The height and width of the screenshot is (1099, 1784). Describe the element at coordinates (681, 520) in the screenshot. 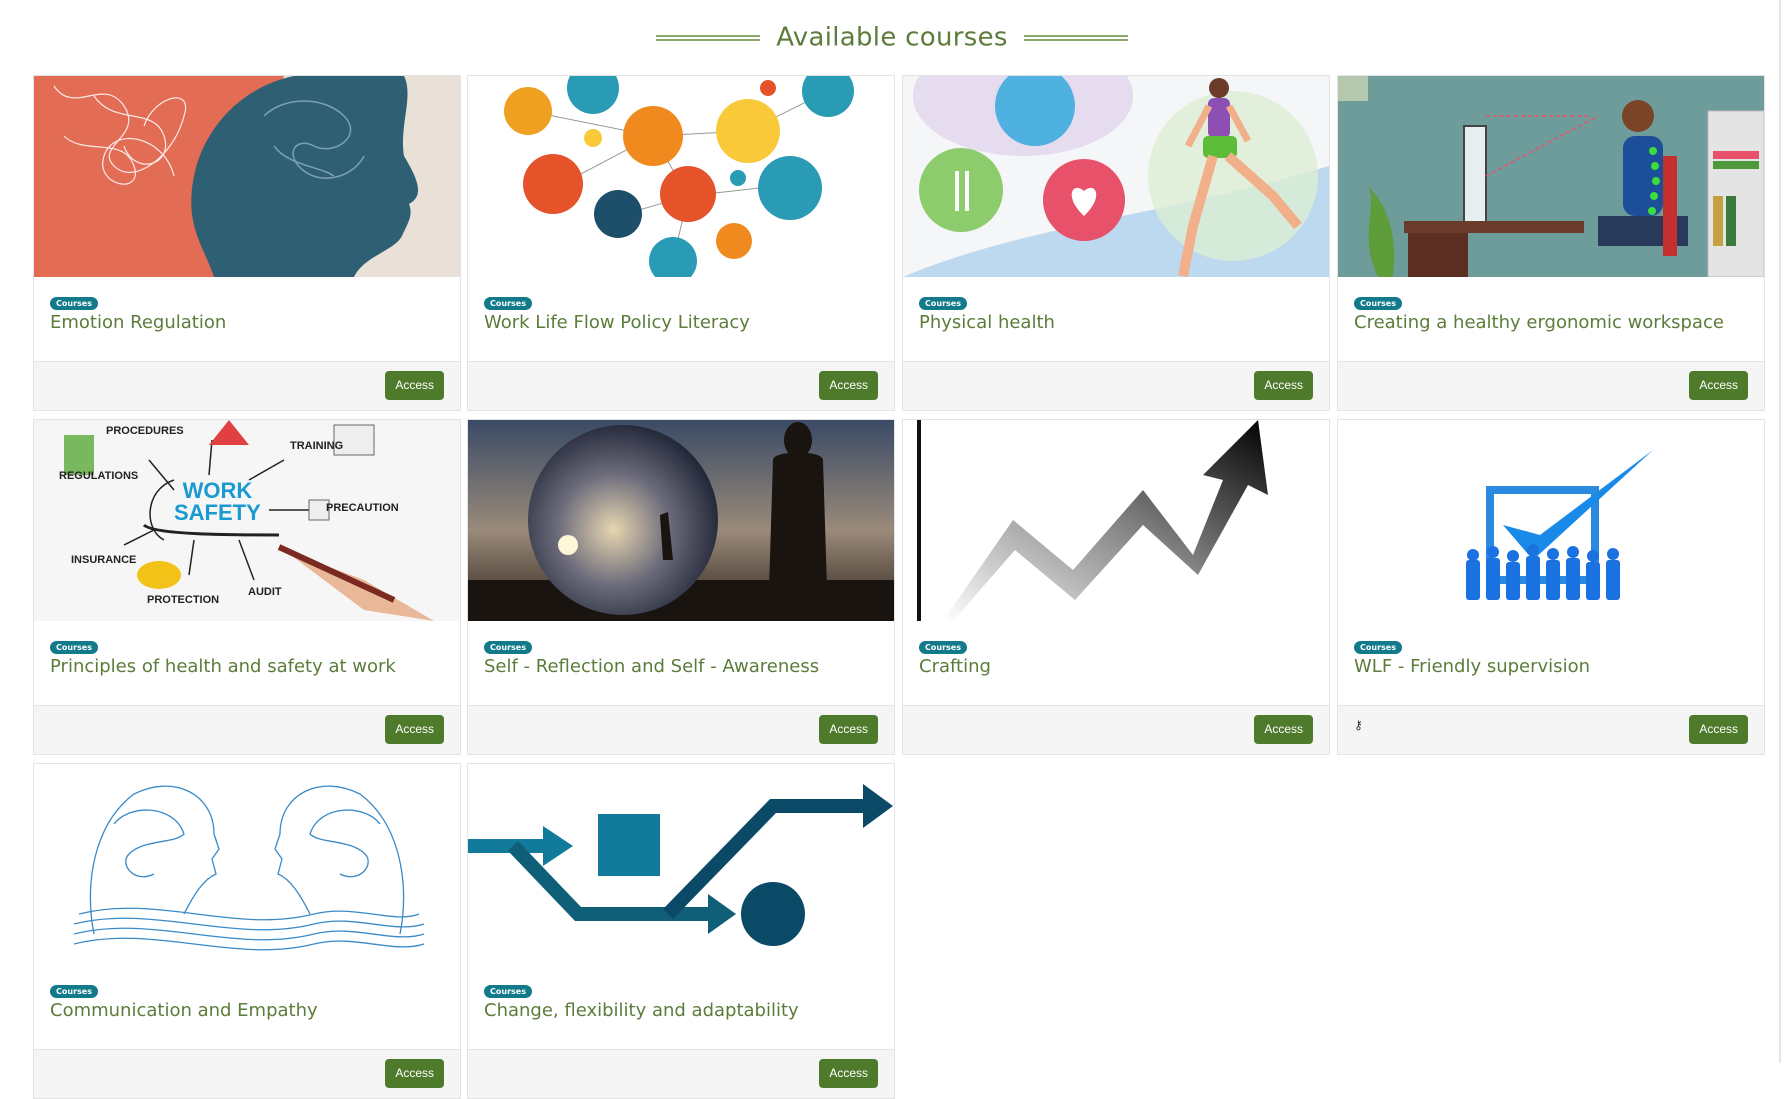

I see `course-image-self-reflection` at that location.